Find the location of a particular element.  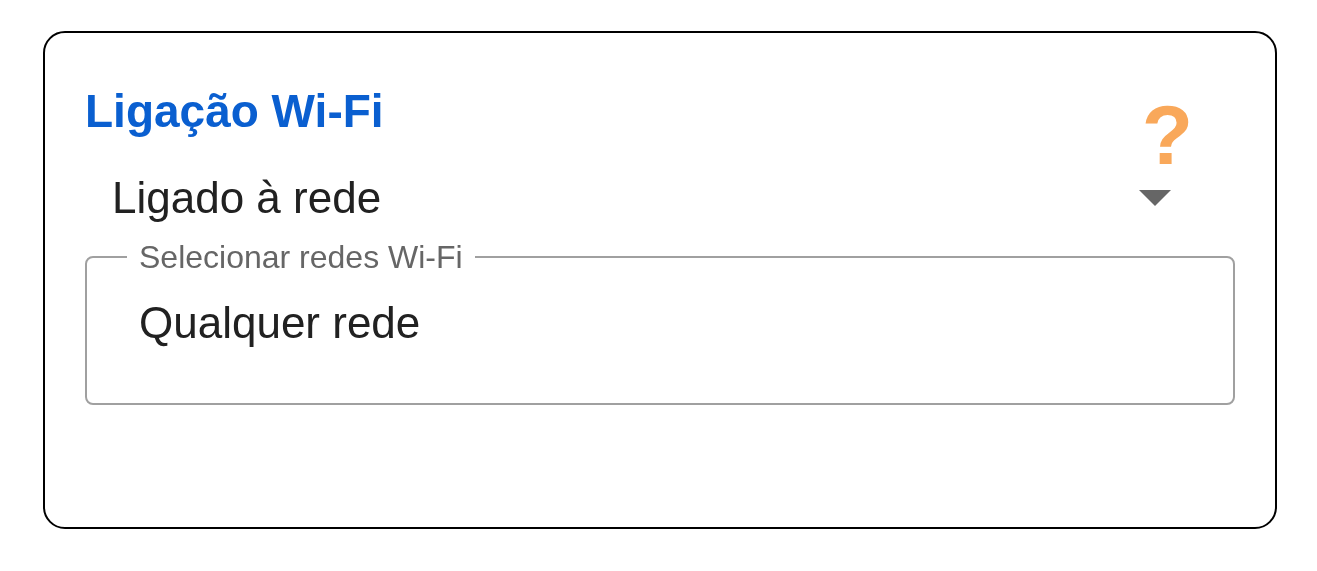

field-label: Selecionar redes Wi-Fi is located at coordinates (301, 257).